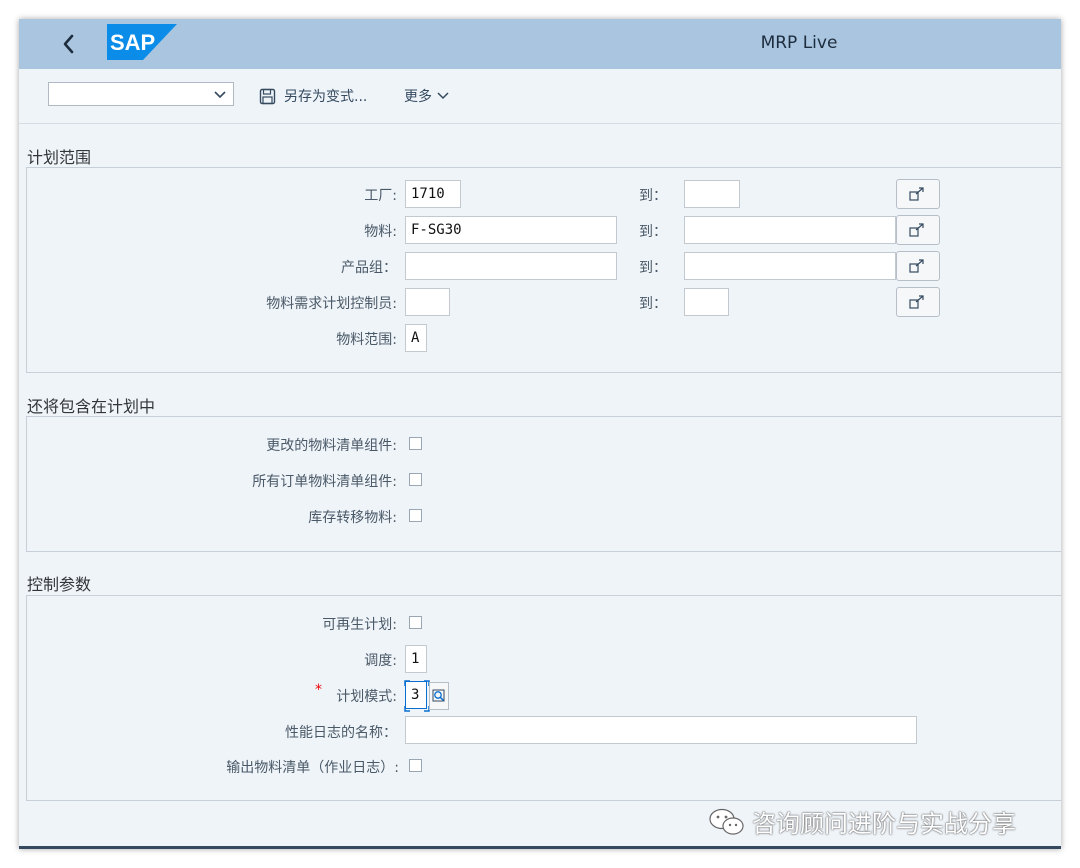  Describe the element at coordinates (312, 768) in the screenshot. I see `output-bom-label: 输出物料清单（作业日志）:` at that location.